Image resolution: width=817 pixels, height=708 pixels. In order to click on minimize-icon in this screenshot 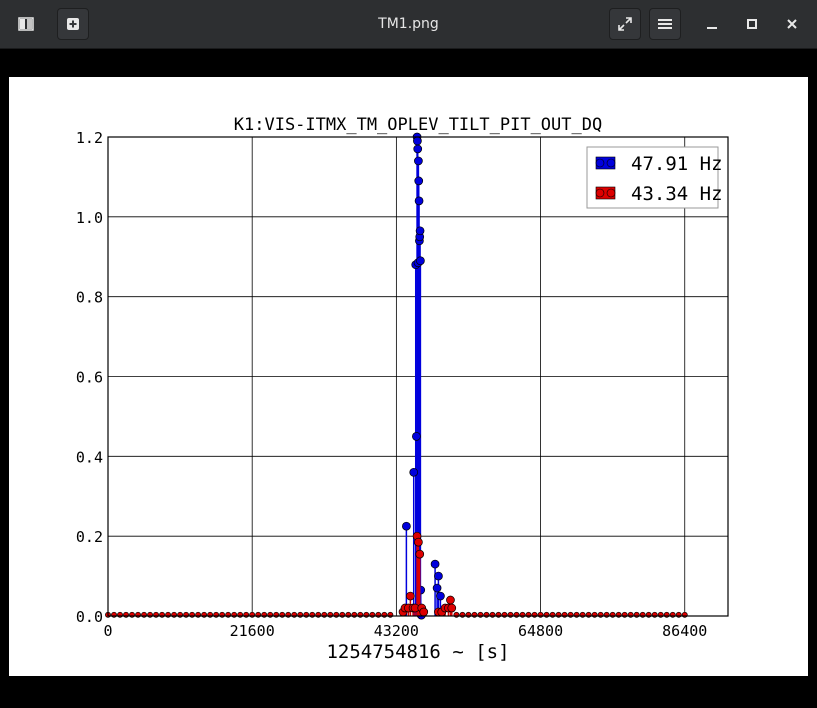, I will do `click(712, 24)`.